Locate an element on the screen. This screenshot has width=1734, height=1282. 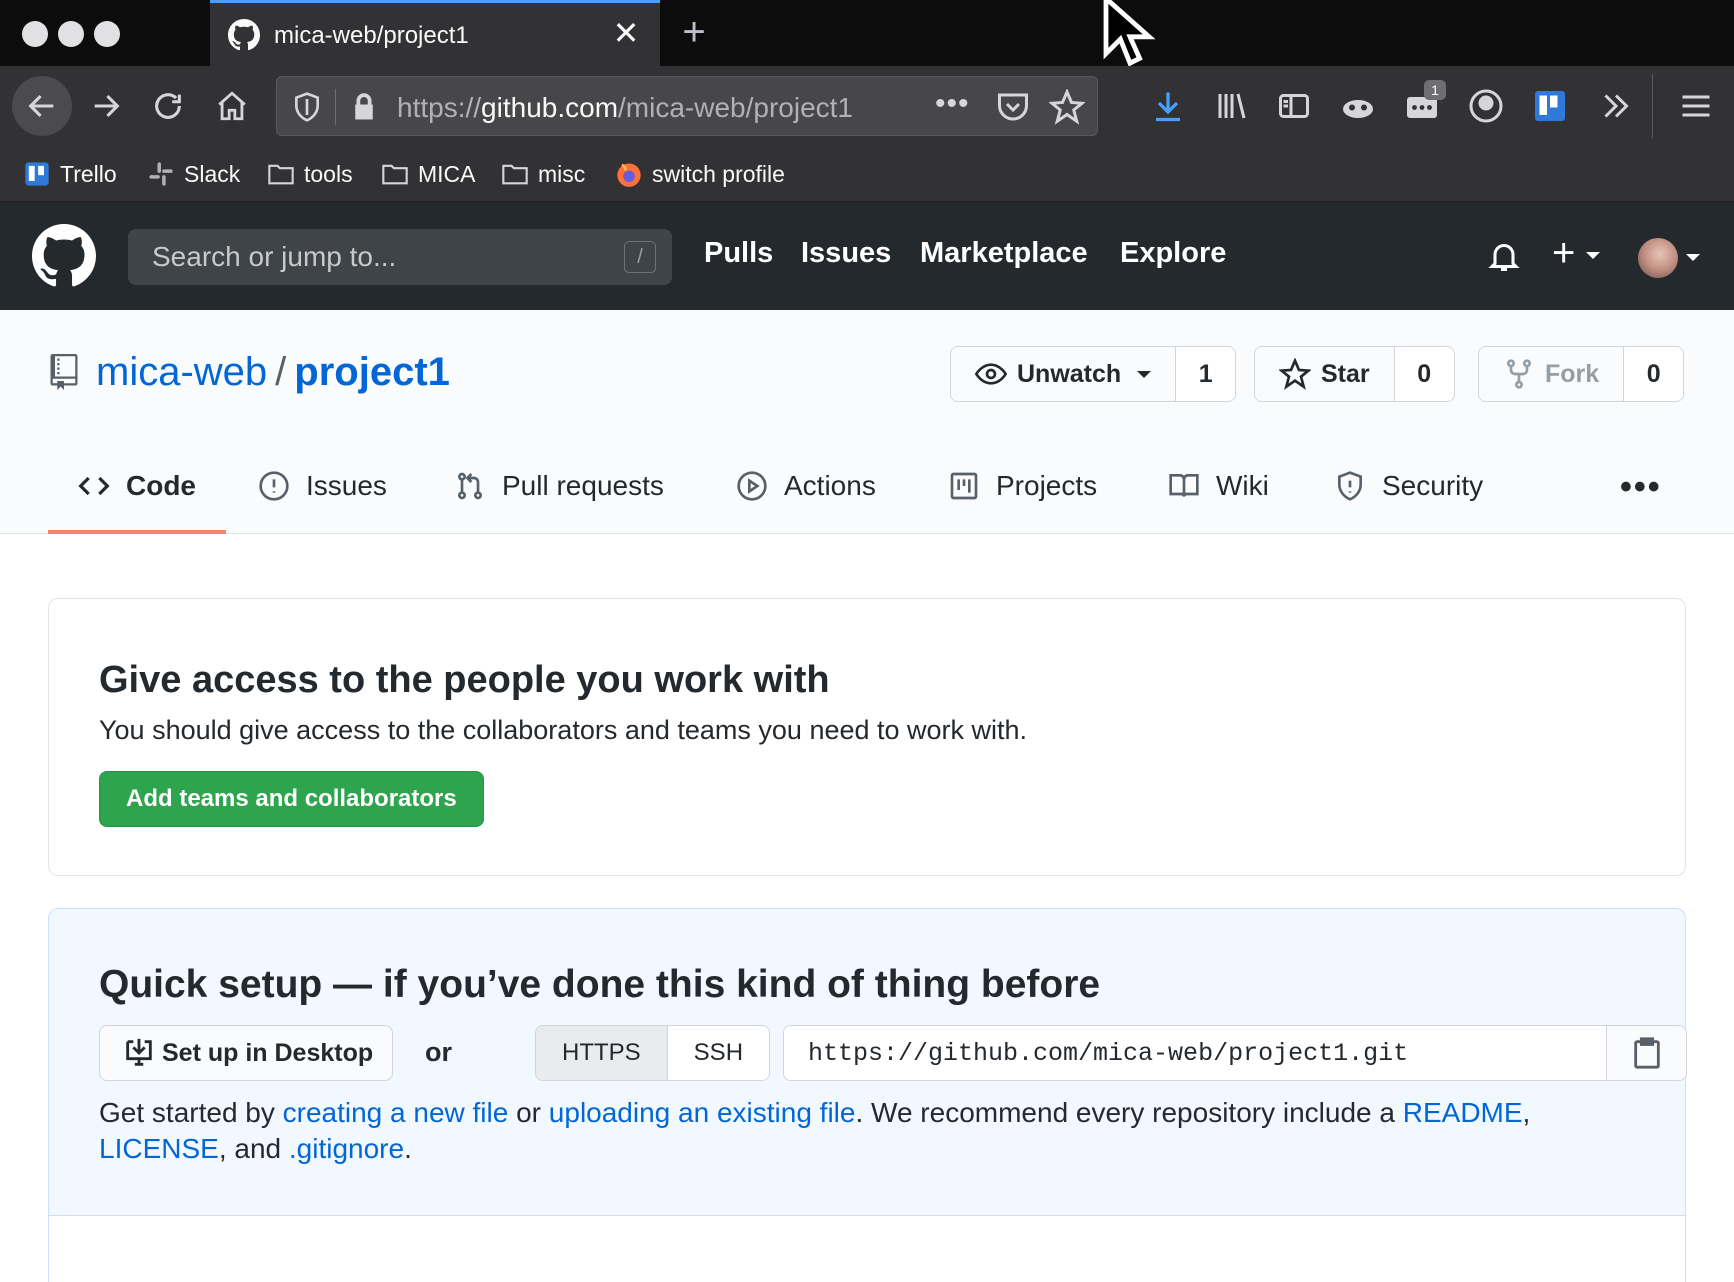
star-count: 0 is located at coordinates (1423, 374).